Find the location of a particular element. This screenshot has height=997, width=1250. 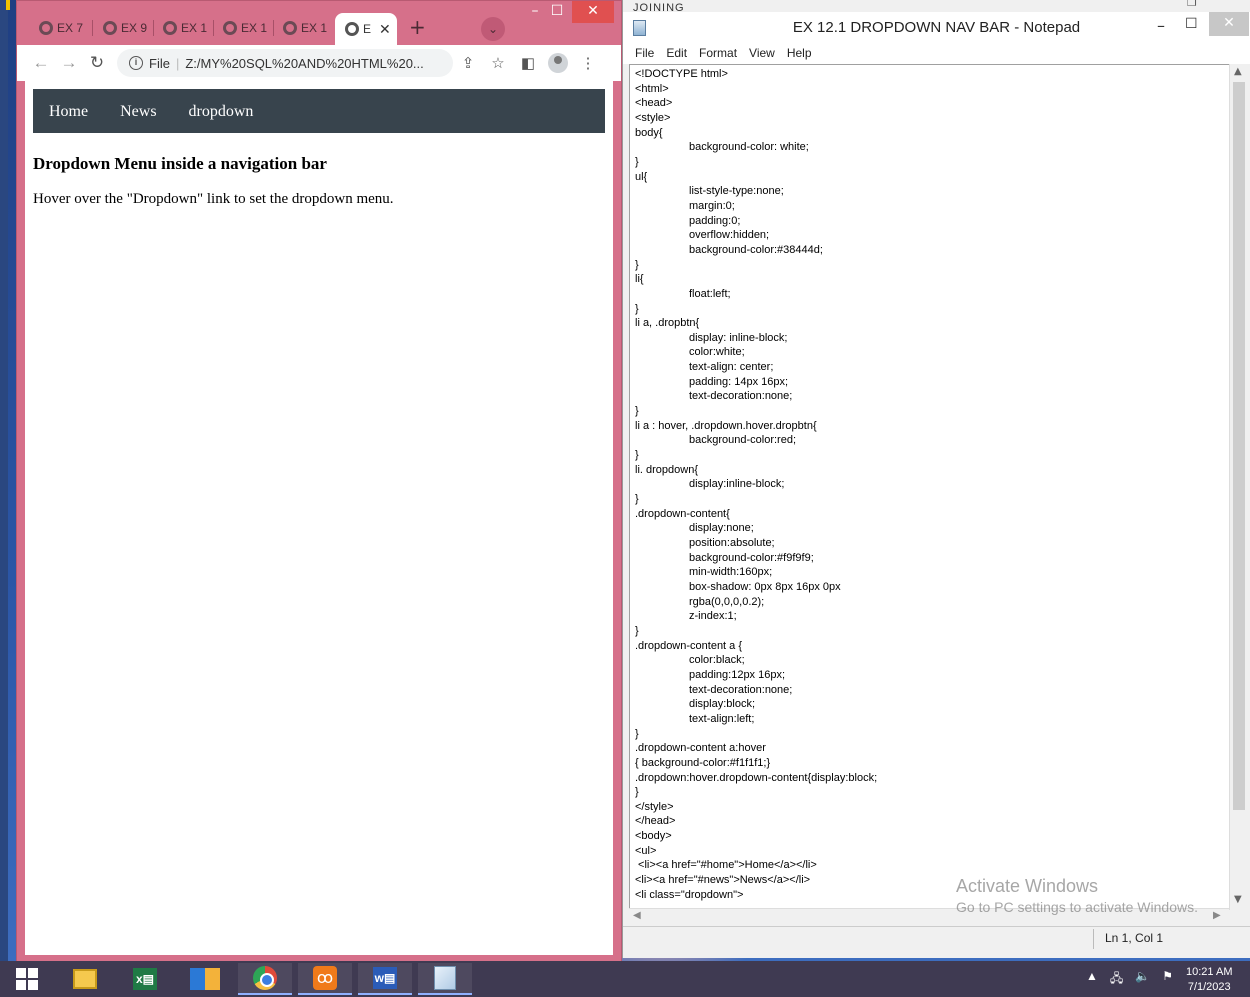

app-icon is located at coordinates (205, 979).